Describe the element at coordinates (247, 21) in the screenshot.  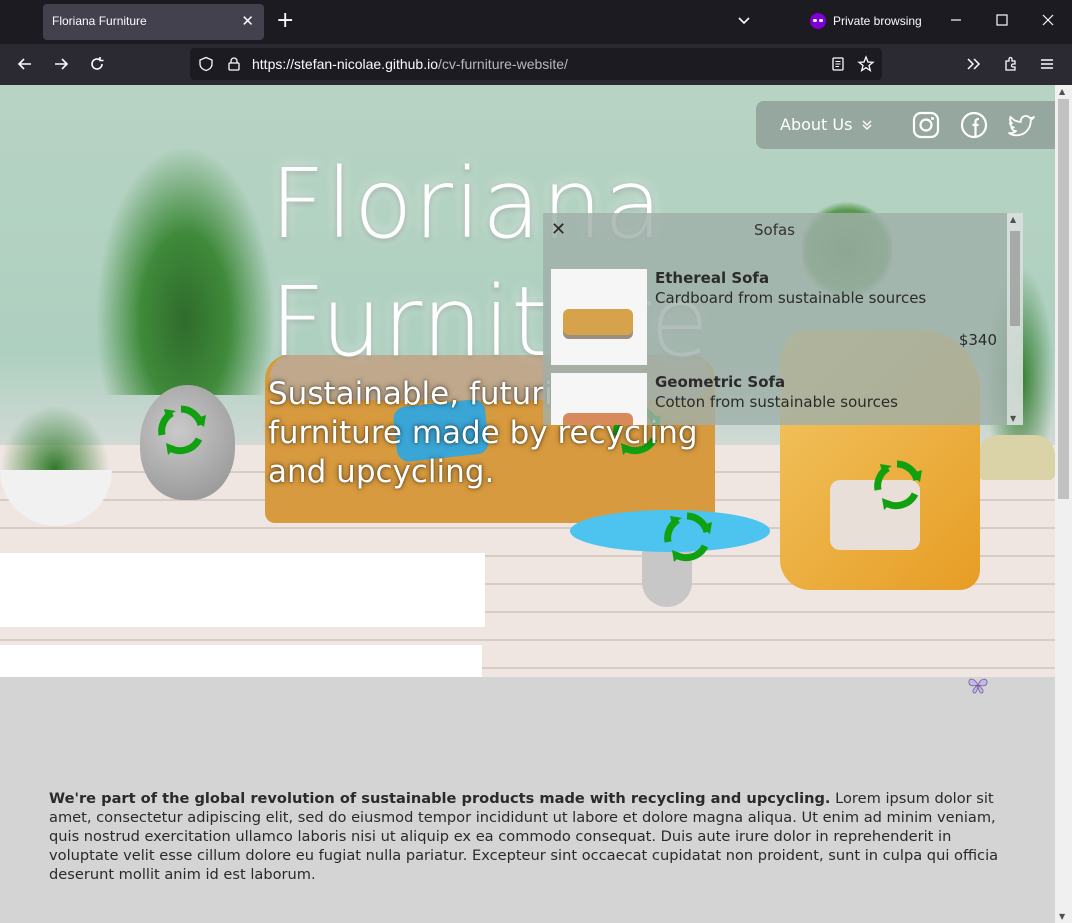
I see `tab-close-icon: ✕` at that location.